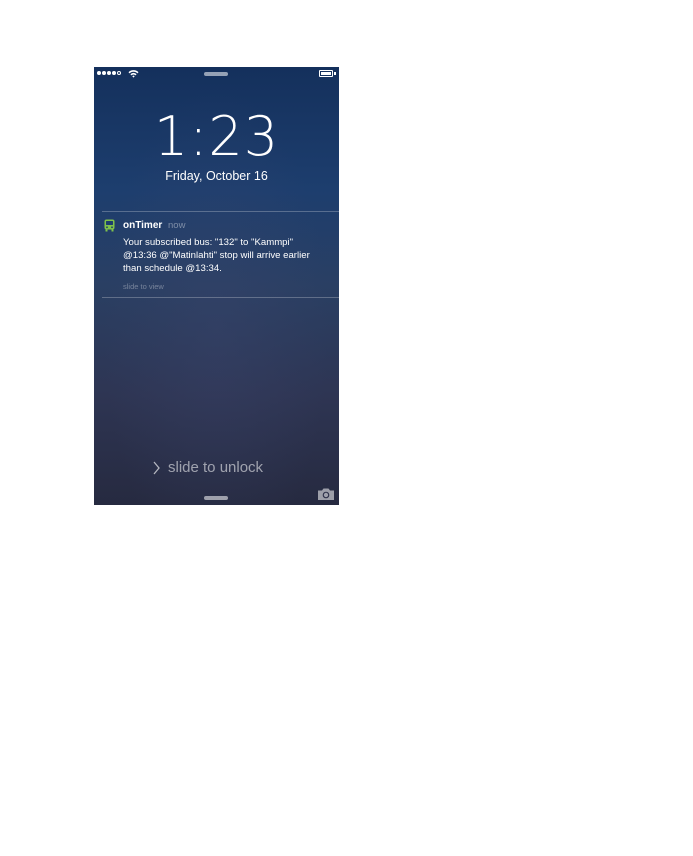 The image size is (693, 856). Describe the element at coordinates (327, 73) in the screenshot. I see `battery-icon` at that location.